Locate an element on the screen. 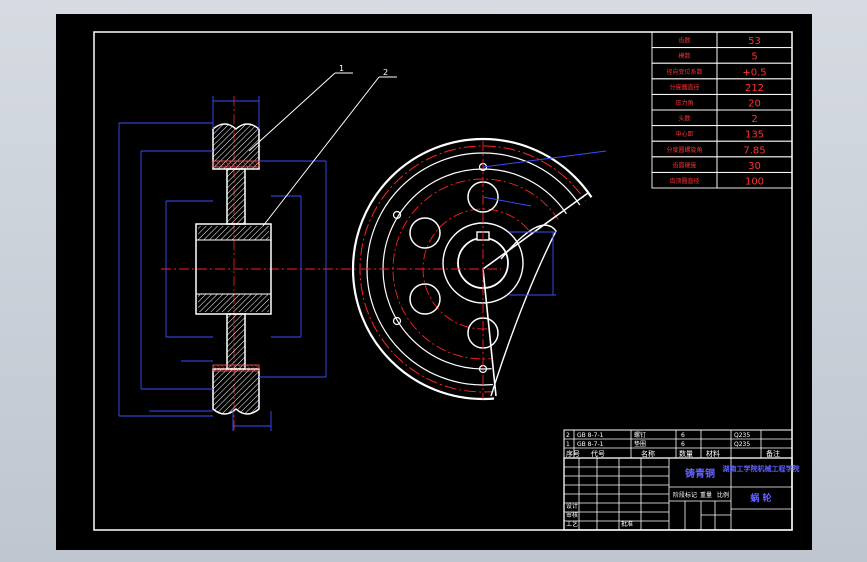 Image resolution: width=867 pixels, height=562 pixels. parts-cell: 螺钉 is located at coordinates (640, 435).